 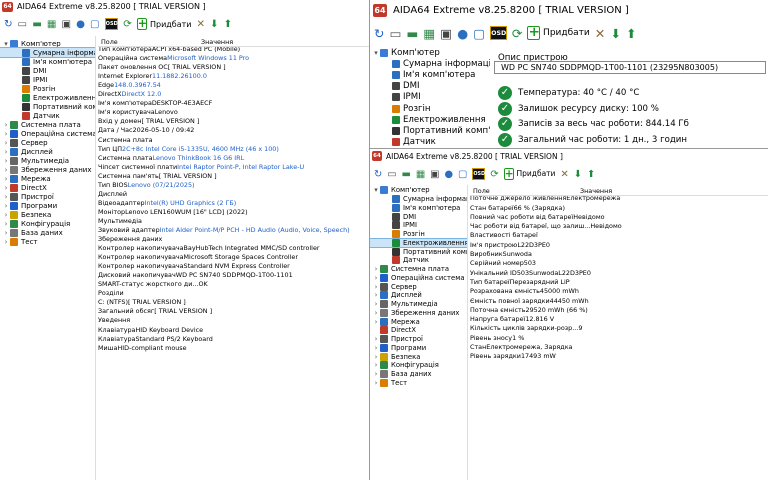 What do you see at coordinates (619, 208) in the screenshot?
I see `table-row: Стан батареї66 % (Зарядка)` at bounding box center [619, 208].